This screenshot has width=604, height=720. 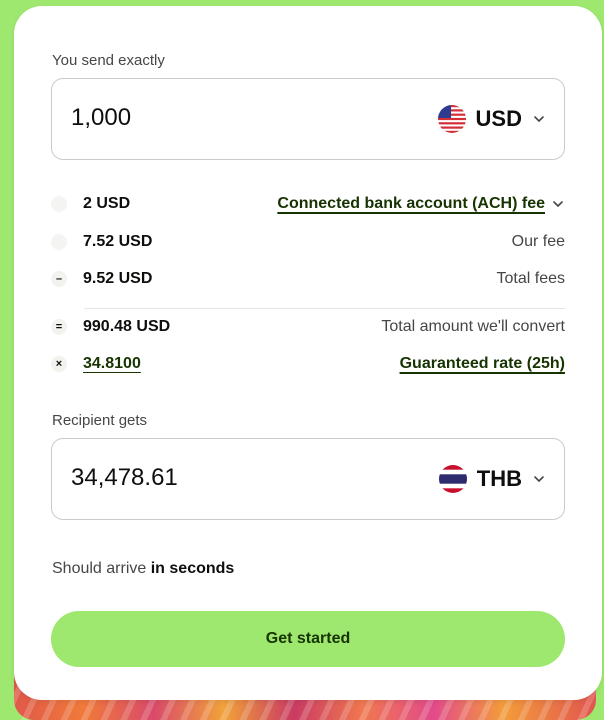 I want to click on get-started-button: Get started, so click(x=308, y=639).